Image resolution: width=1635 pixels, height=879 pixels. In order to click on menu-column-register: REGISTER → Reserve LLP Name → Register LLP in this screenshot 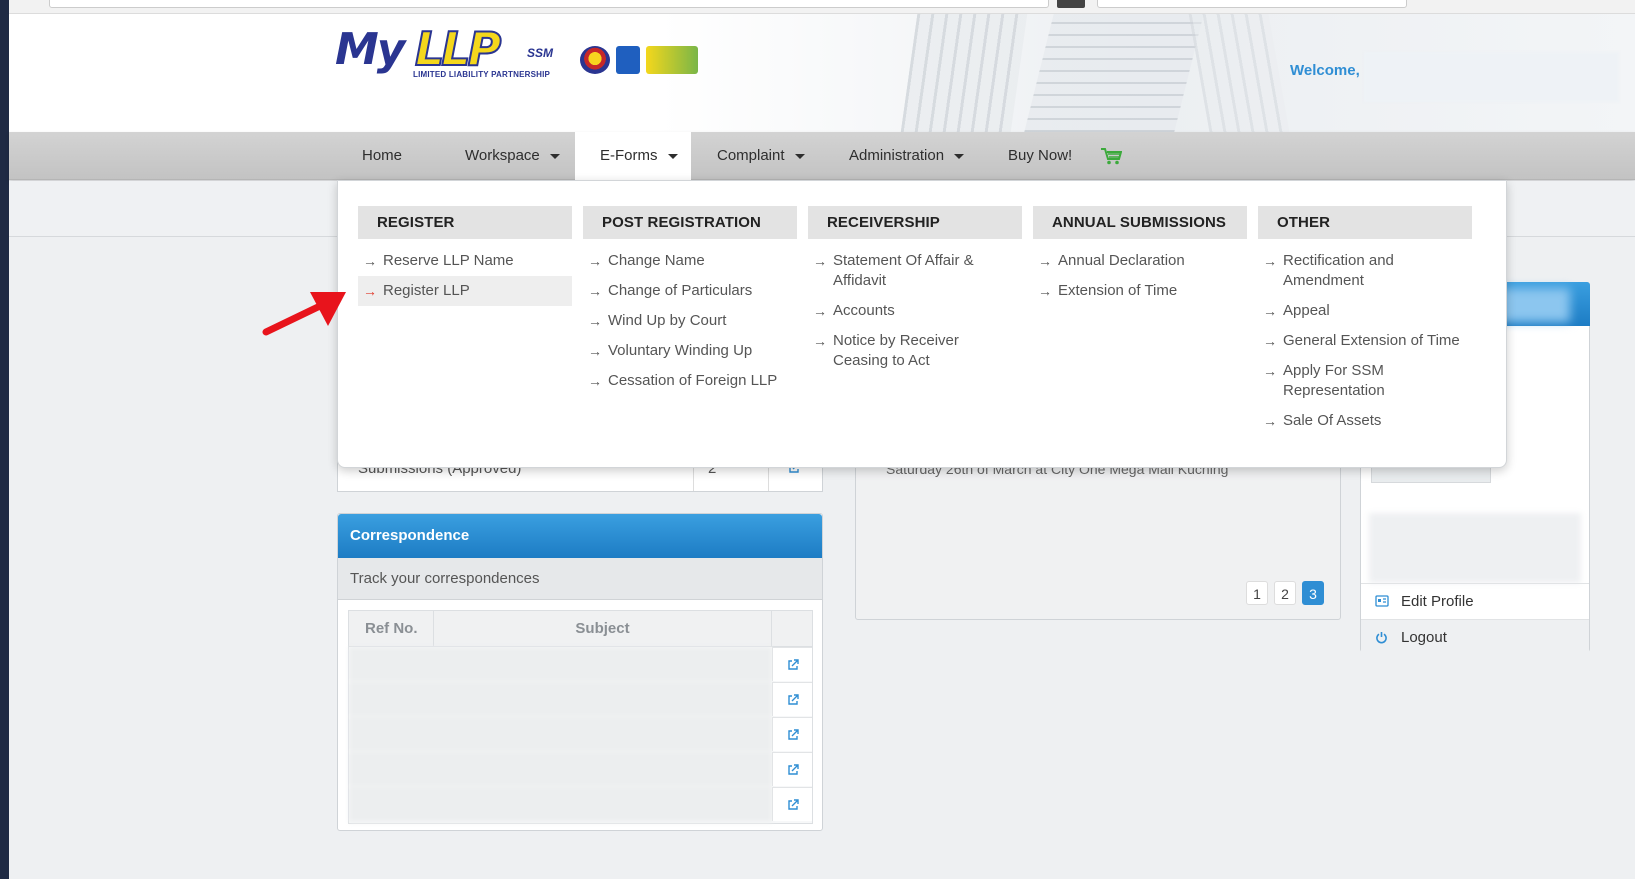, I will do `click(465, 256)`.